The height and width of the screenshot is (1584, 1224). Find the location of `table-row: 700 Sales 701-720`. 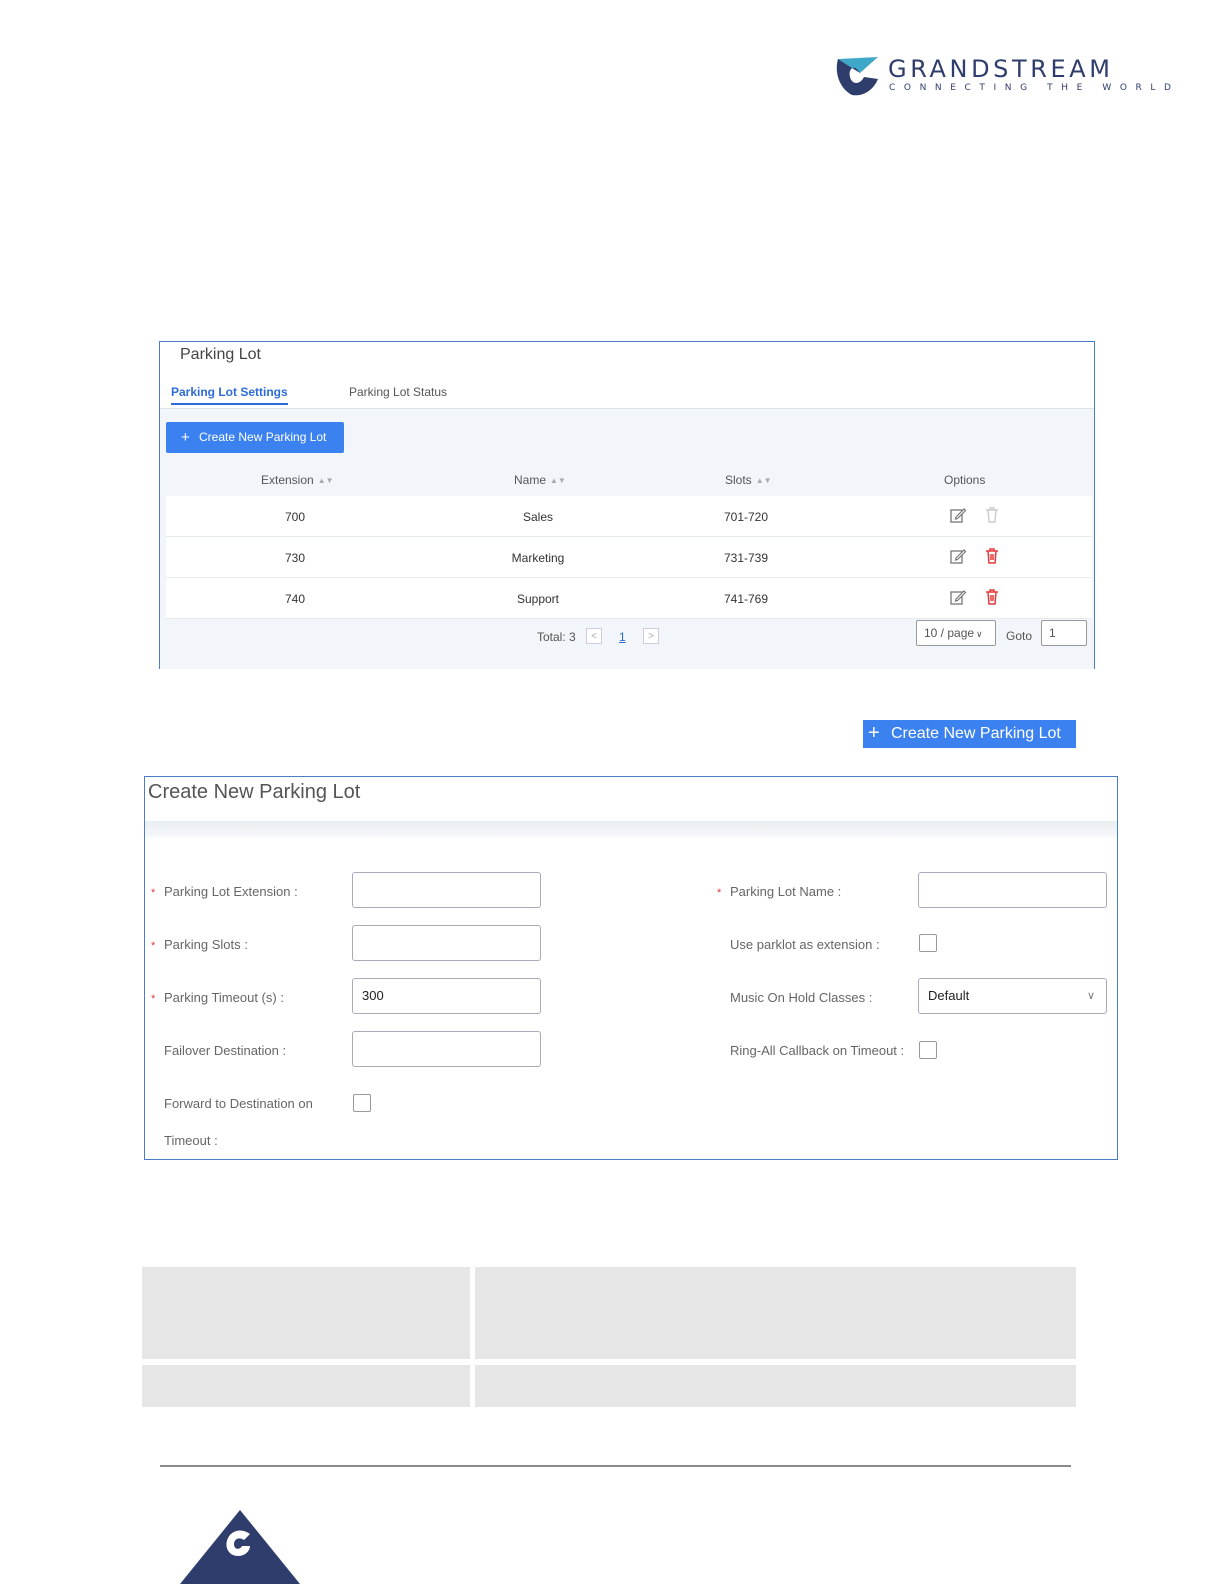

table-row: 700 Sales 701-720 is located at coordinates (629, 516).